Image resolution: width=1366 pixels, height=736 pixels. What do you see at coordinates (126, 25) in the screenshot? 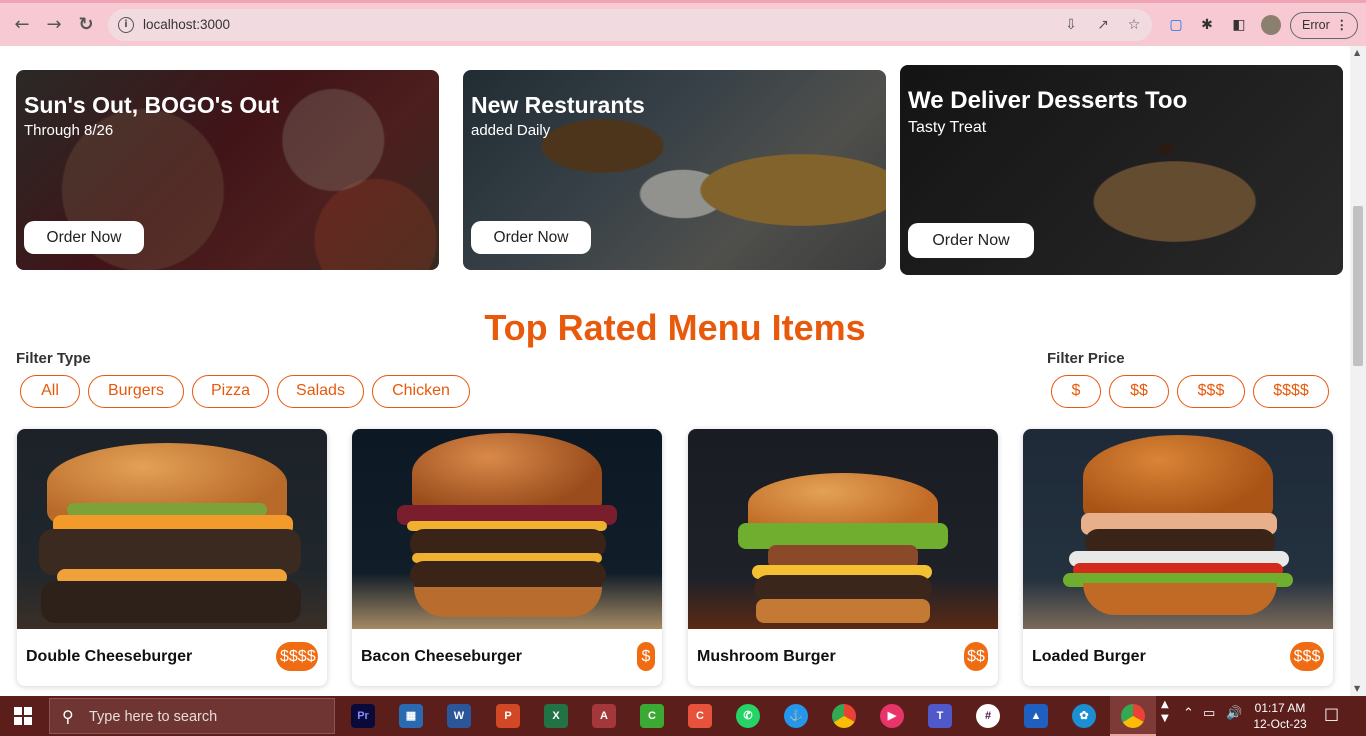
I see `site-info-icon: i` at bounding box center [126, 25].